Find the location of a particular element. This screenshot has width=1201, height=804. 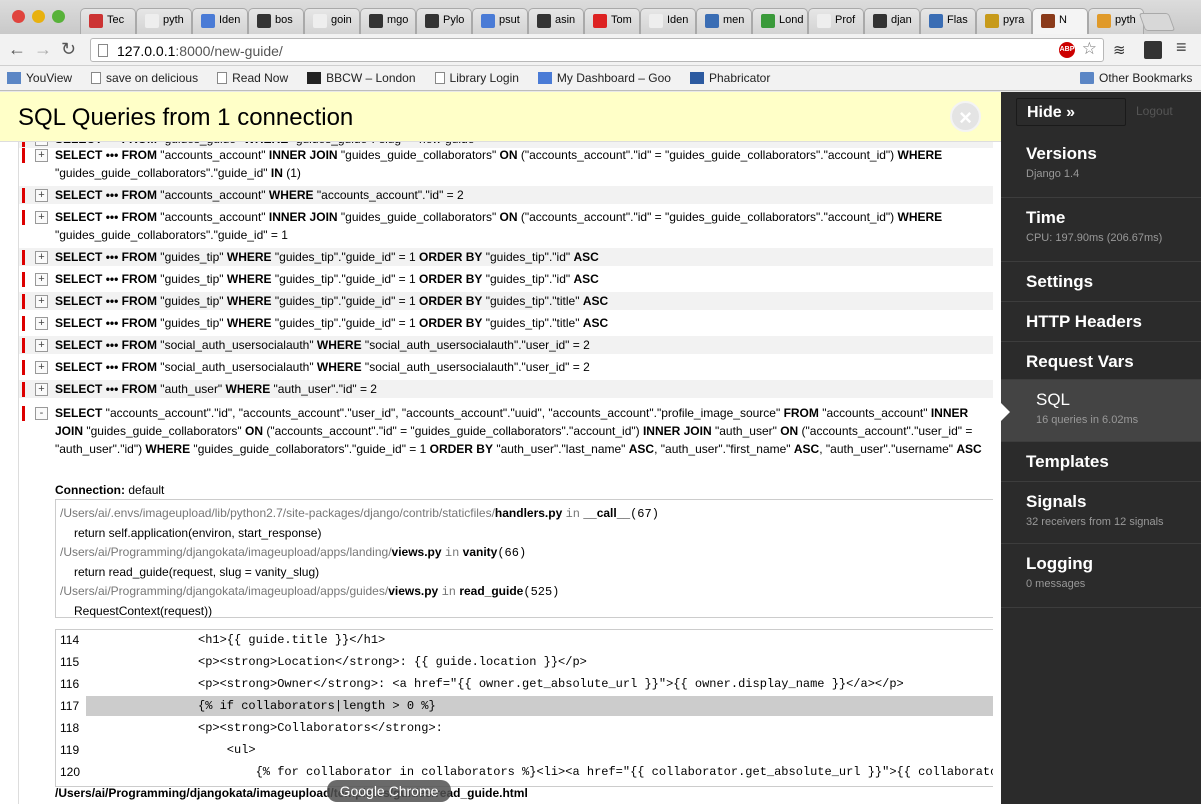

menu-icon: ≡ is located at coordinates (1181, 47).